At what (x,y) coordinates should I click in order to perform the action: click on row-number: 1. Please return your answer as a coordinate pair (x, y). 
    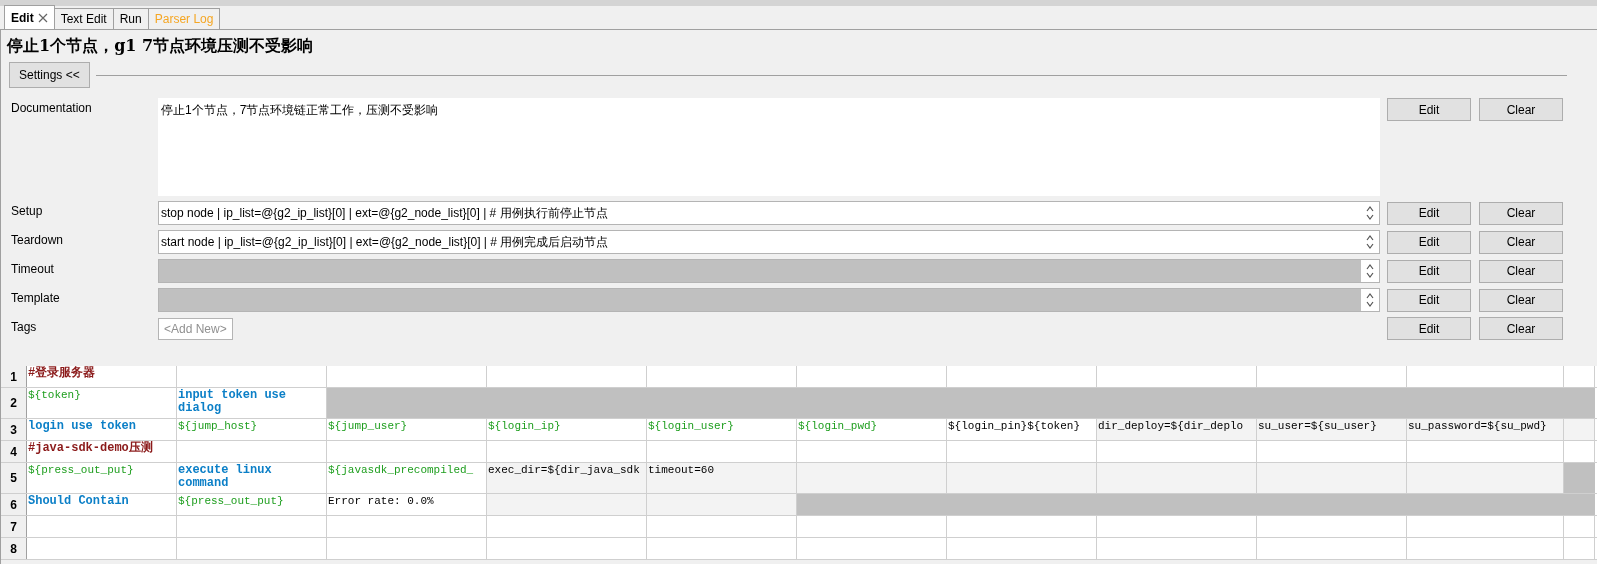
    Looking at the image, I should click on (14, 376).